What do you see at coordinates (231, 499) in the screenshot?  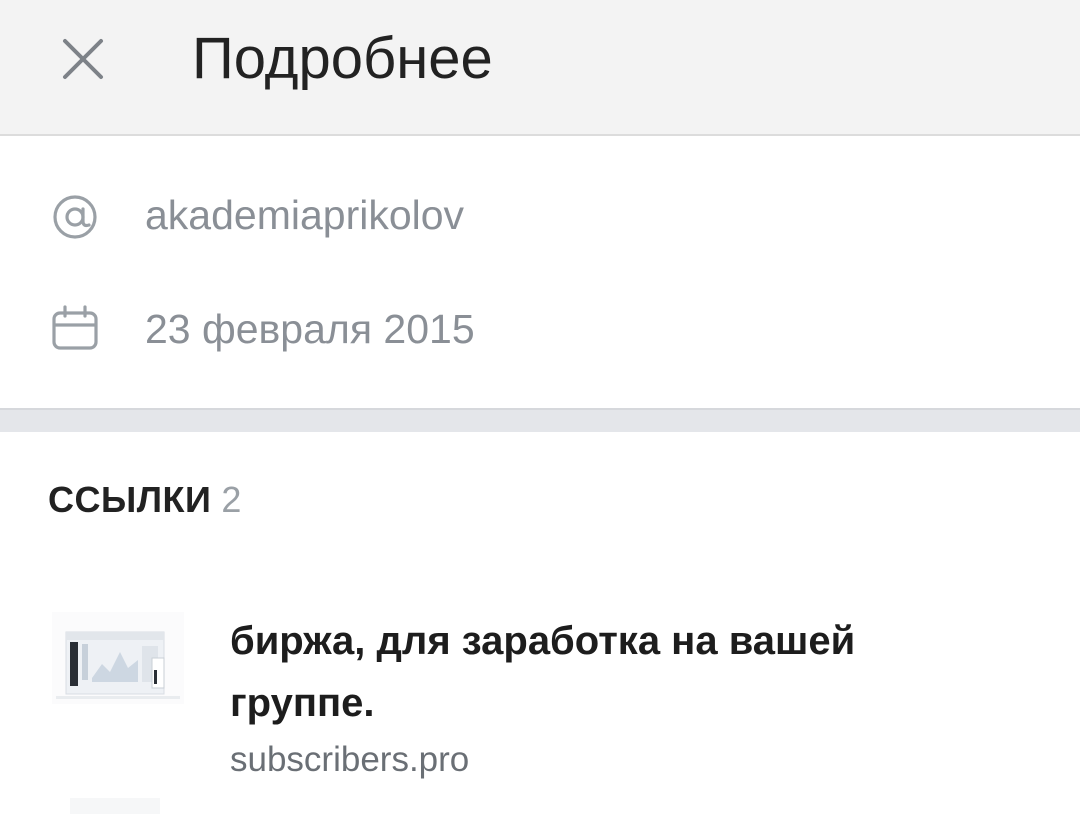 I see `links-count: 2` at bounding box center [231, 499].